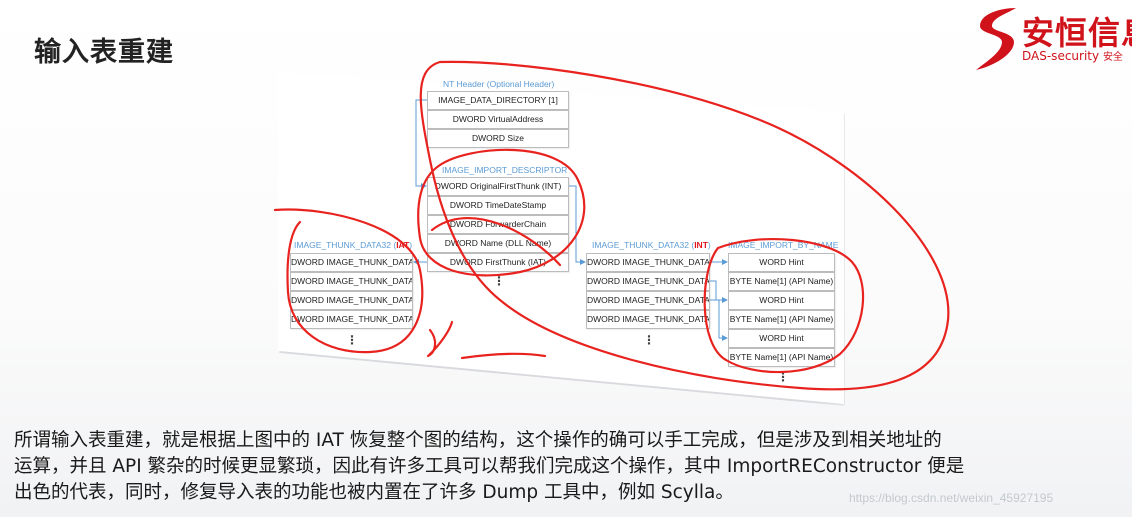 The width and height of the screenshot is (1132, 517). Describe the element at coordinates (498, 119) in the screenshot. I see `nt-header-field: DWORD VirtualAddress` at that location.